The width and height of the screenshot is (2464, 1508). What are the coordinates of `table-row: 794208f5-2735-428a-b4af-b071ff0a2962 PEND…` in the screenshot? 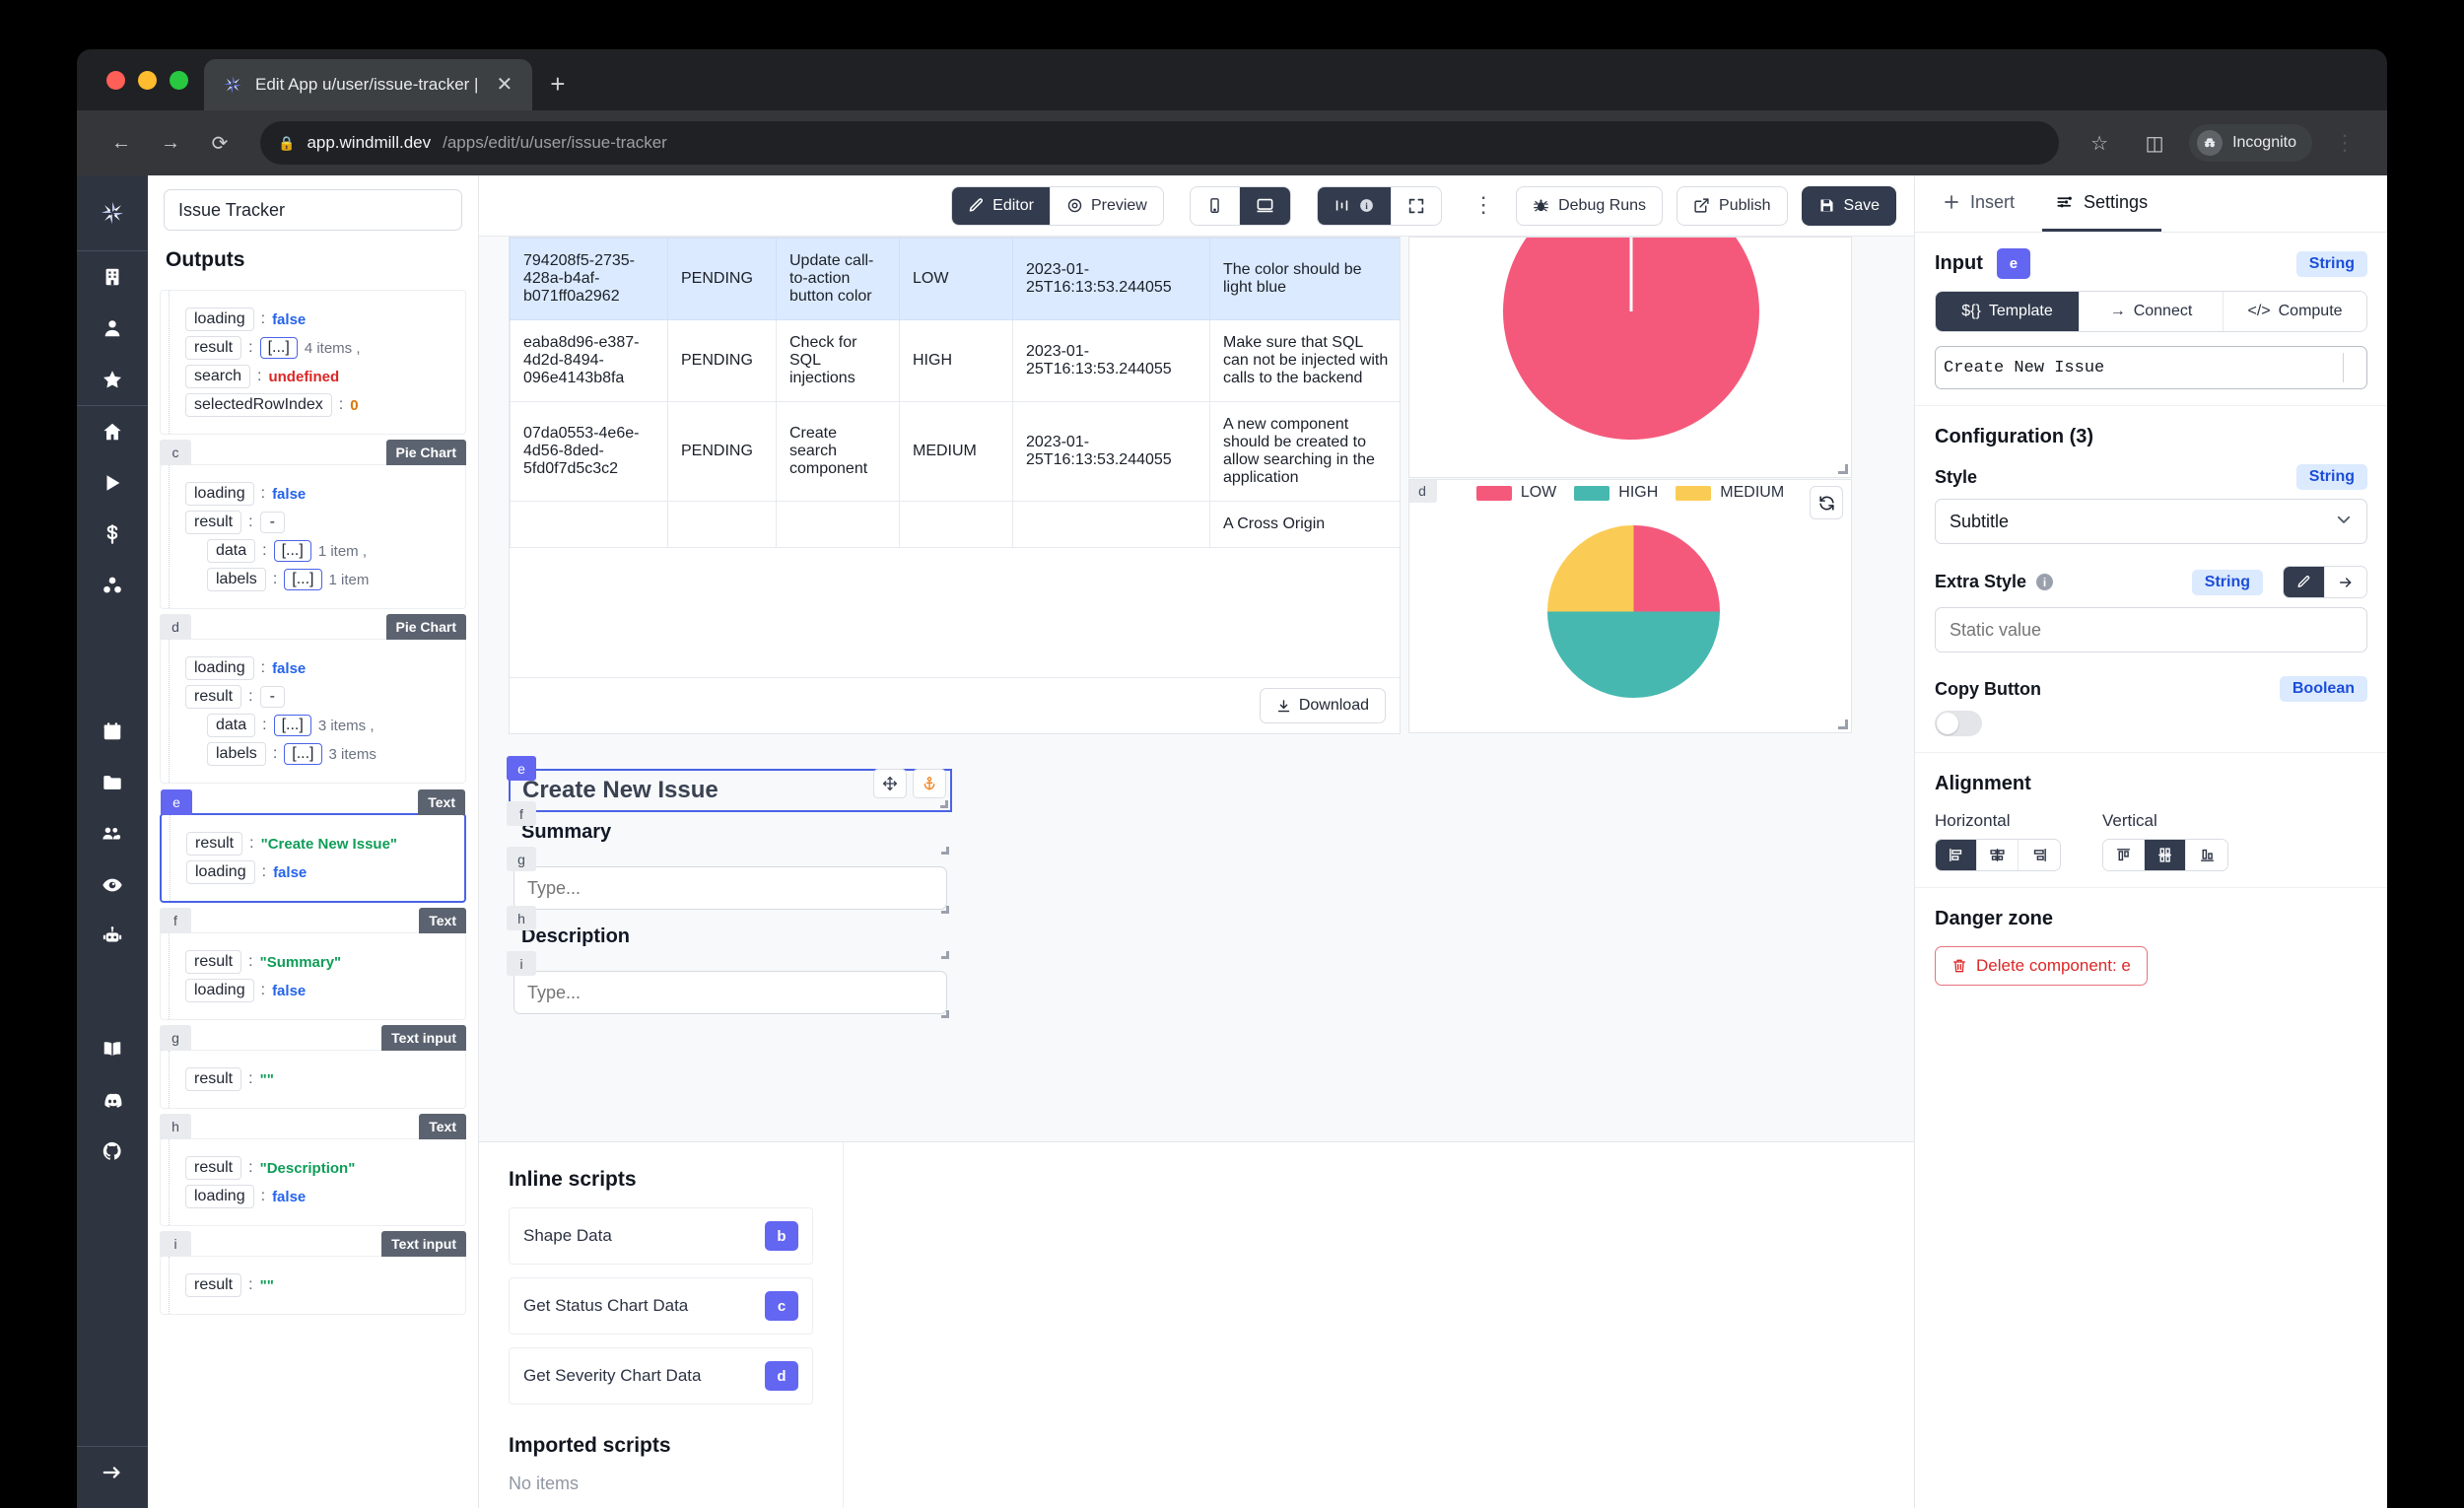 It's located at (955, 279).